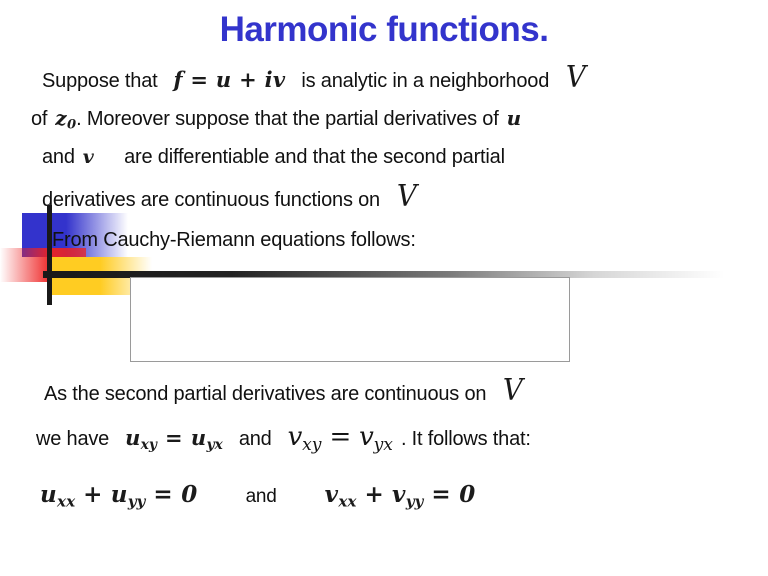  I want to click on line7-text-part2: and, so click(255, 439).